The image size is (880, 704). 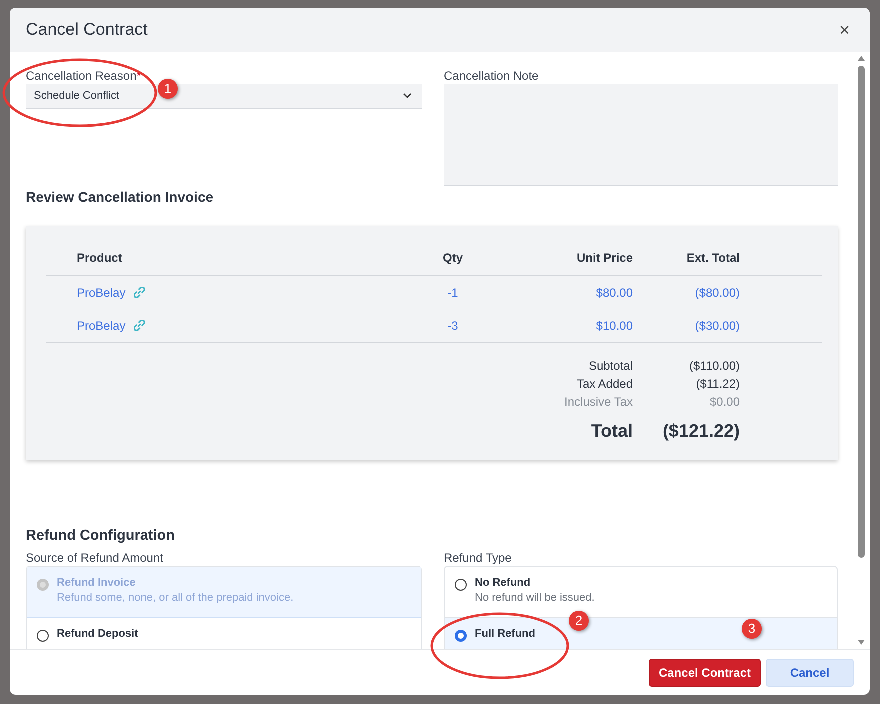 What do you see at coordinates (97, 583) in the screenshot?
I see `option-title: Refund Invoice` at bounding box center [97, 583].